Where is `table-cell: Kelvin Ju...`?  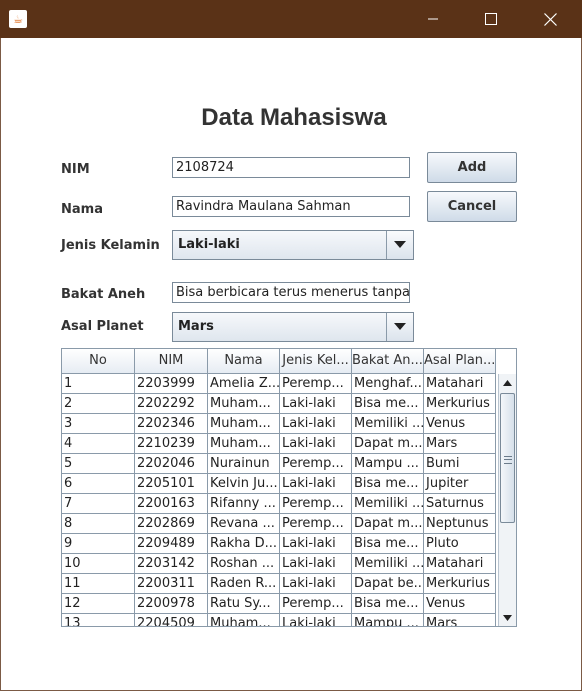 table-cell: Kelvin Ju... is located at coordinates (244, 484).